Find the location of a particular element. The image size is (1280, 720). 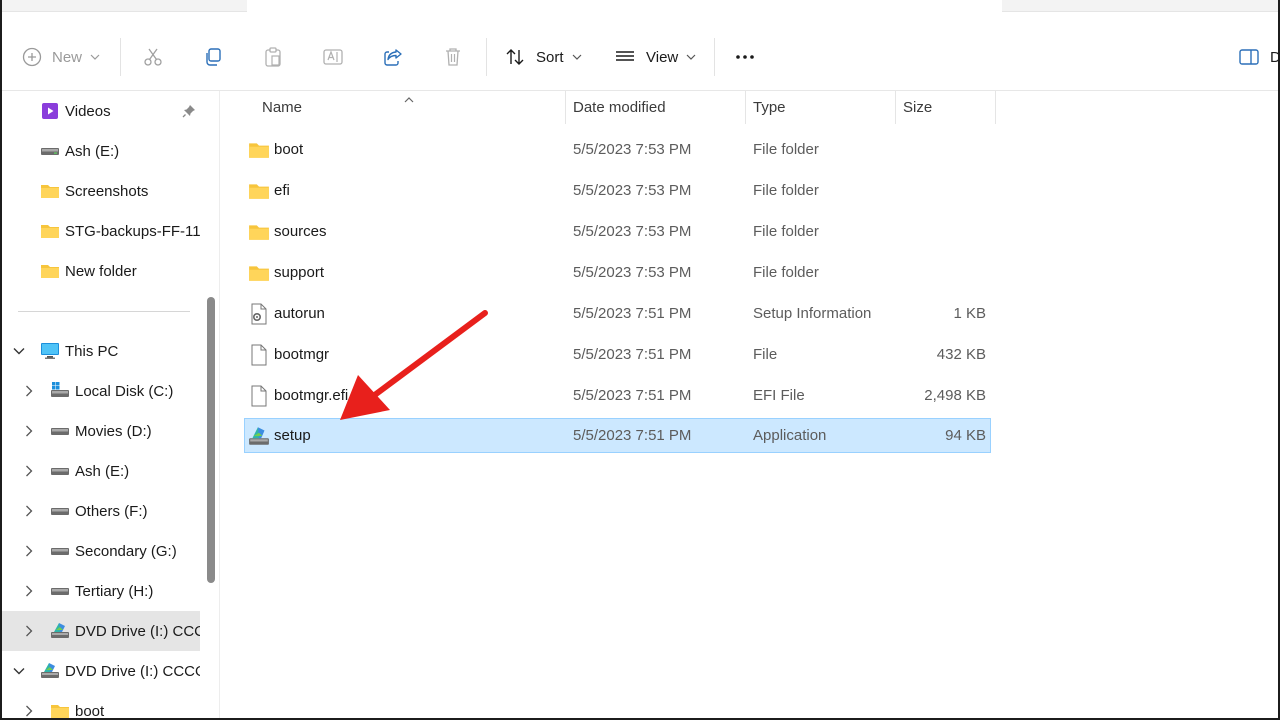

nav-item-new-folder: New folder is located at coordinates (101, 271).